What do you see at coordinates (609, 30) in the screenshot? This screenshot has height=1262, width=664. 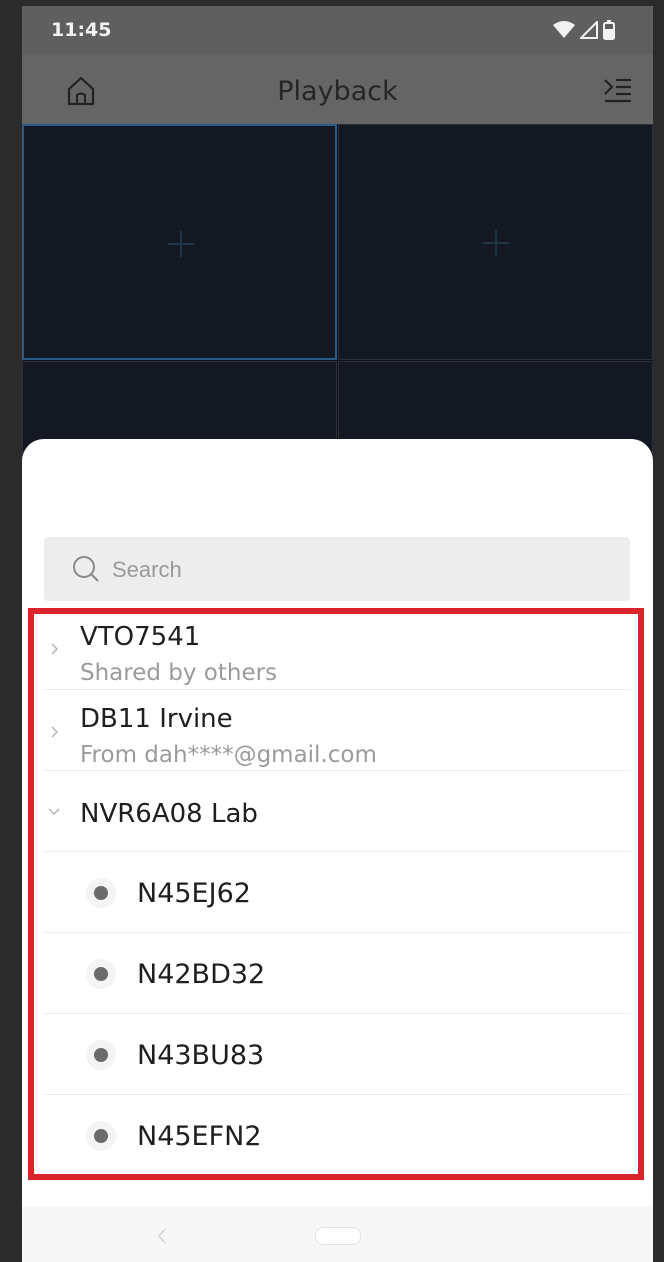 I see `battery-icon` at bounding box center [609, 30].